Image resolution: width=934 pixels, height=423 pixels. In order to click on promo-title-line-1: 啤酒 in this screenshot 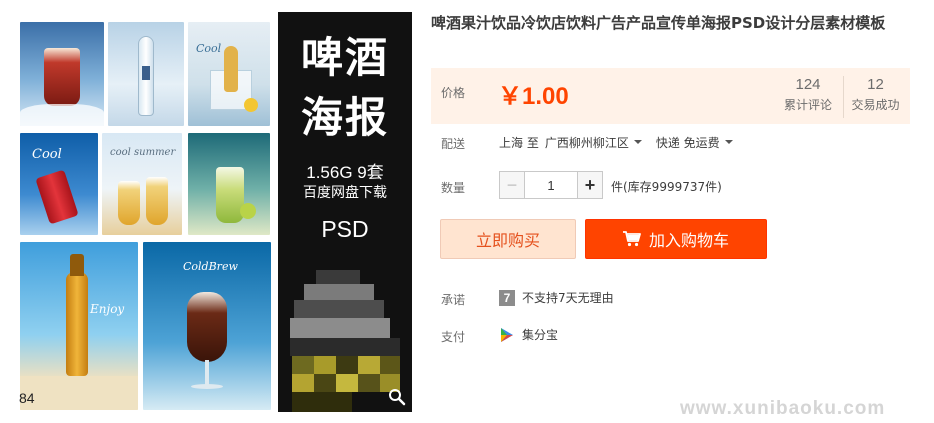, I will do `click(344, 57)`.